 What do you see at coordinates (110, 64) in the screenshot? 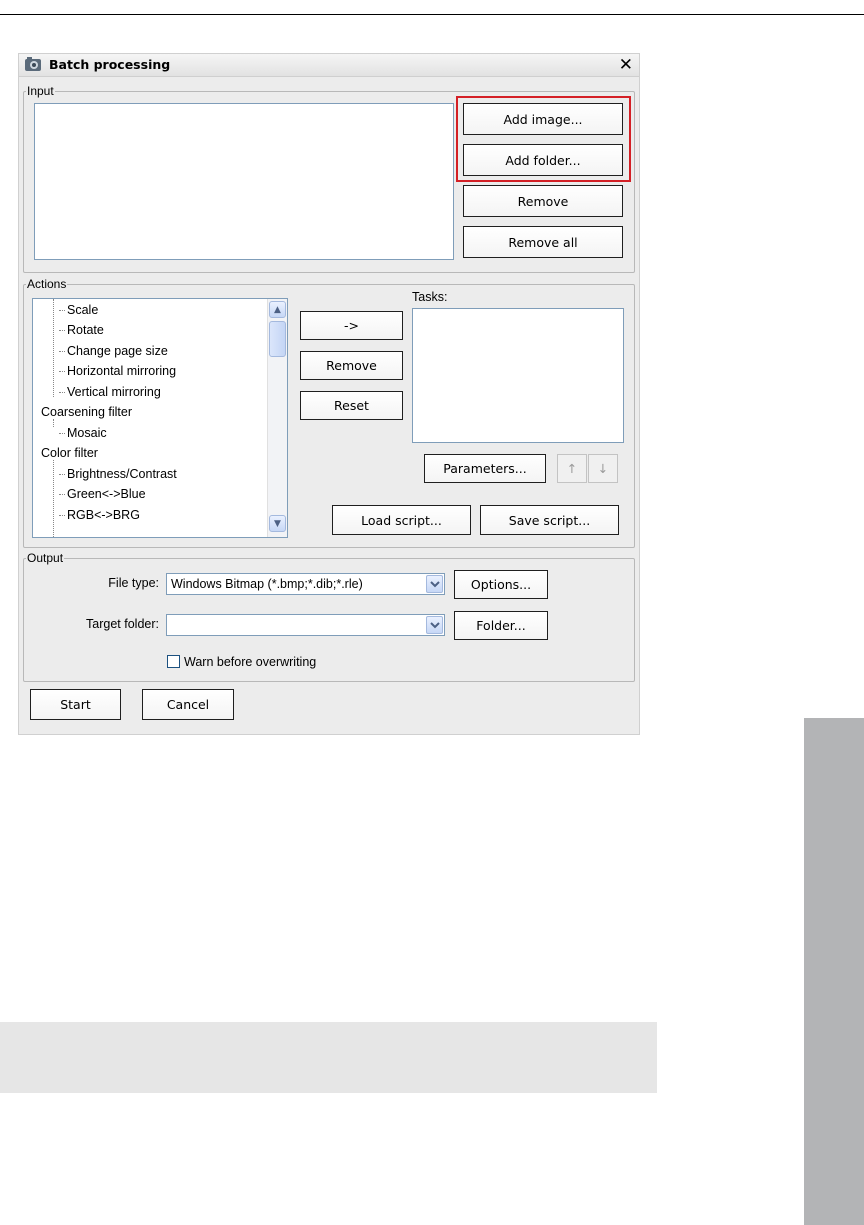
I see `dialog-title: Batch processing` at bounding box center [110, 64].